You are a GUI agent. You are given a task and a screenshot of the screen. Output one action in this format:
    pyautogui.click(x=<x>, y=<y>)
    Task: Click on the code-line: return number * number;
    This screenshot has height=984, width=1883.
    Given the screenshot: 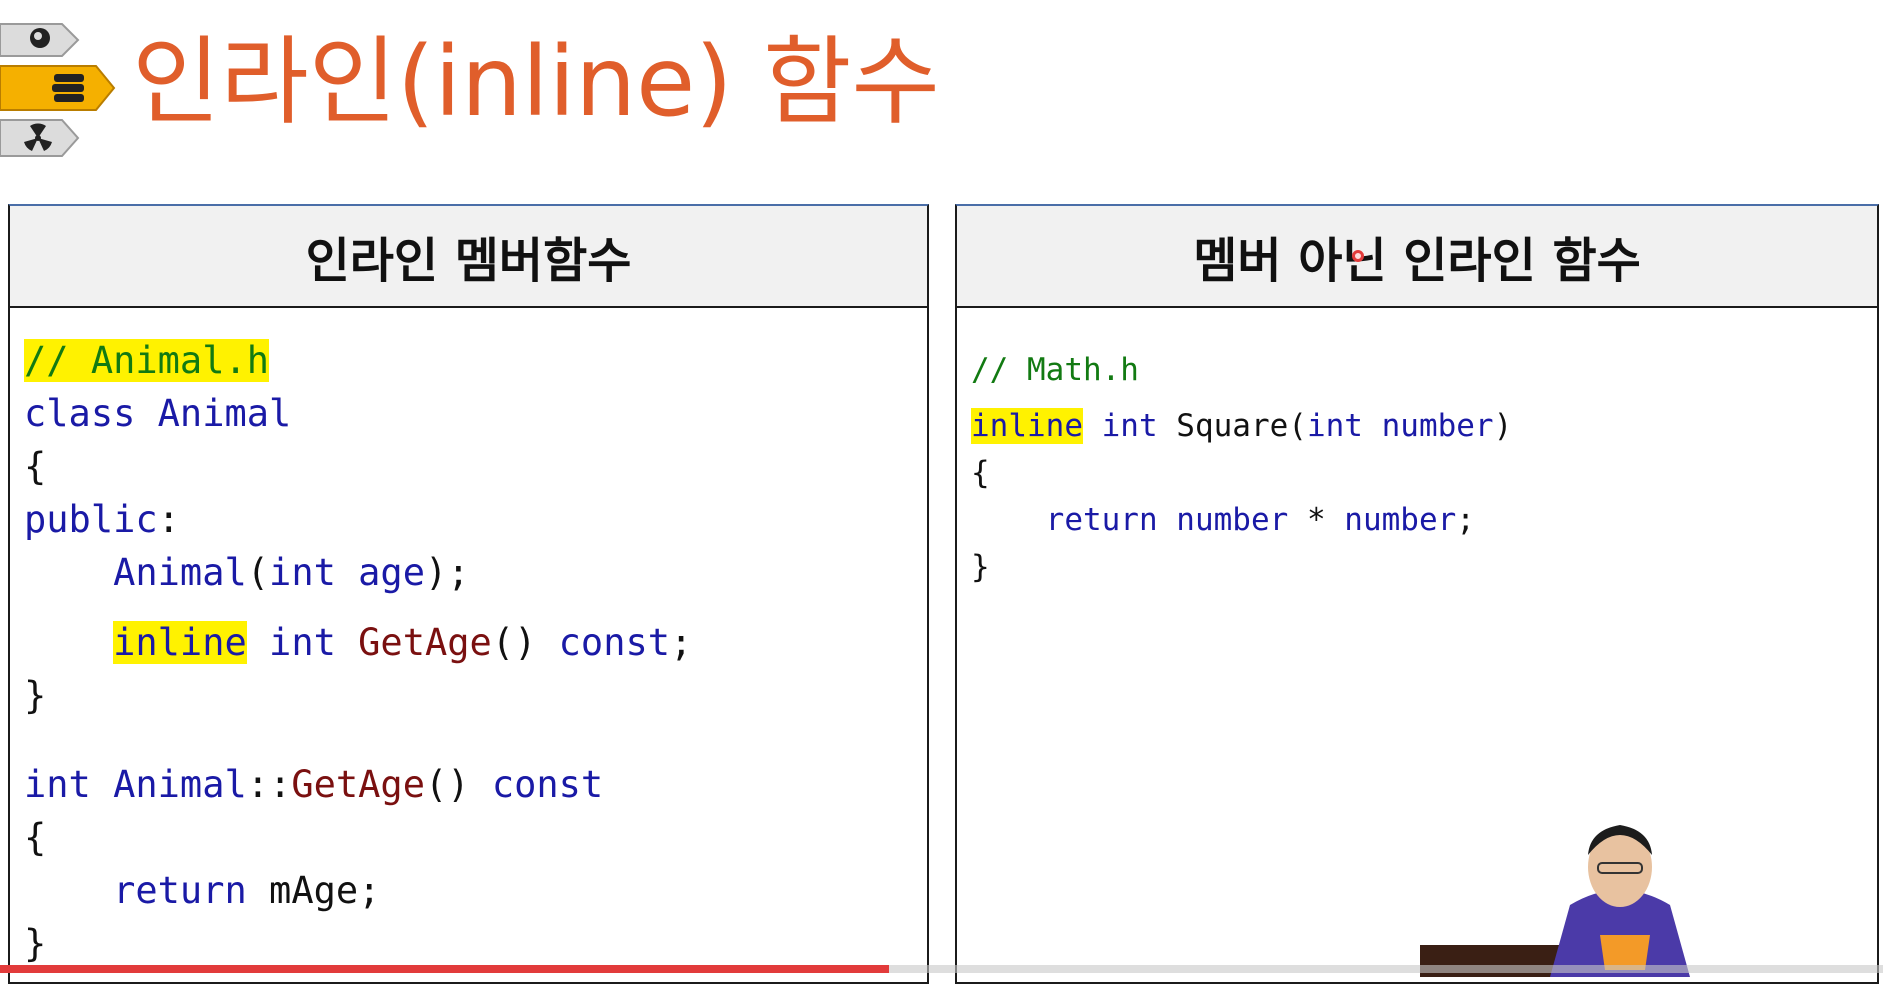 What is the action you would take?
    pyautogui.click(x=1241, y=520)
    